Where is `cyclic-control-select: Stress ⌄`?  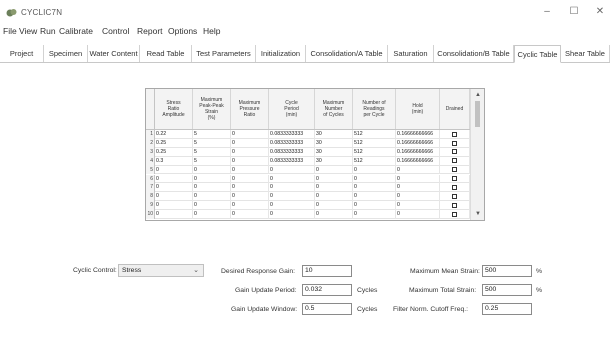 cyclic-control-select: Stress ⌄ is located at coordinates (161, 270).